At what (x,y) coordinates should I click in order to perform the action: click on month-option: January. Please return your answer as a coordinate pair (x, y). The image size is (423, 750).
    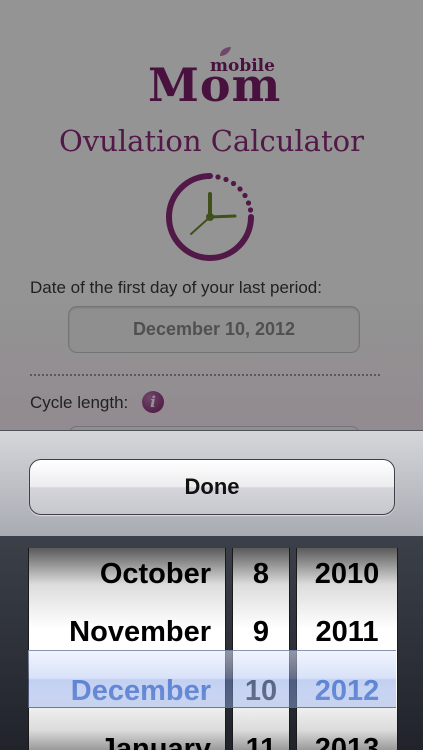
    Looking at the image, I should click on (127, 735).